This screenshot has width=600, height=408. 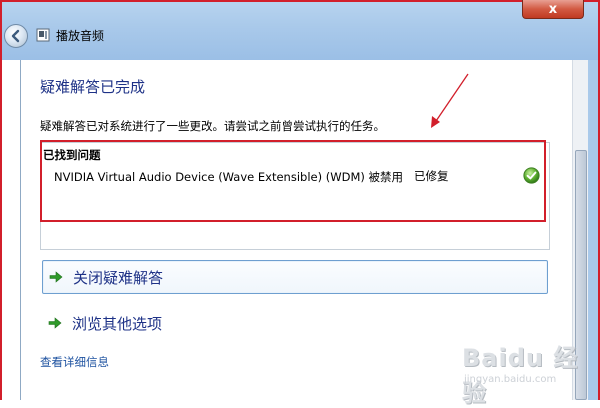 I want to click on explore-other-options-option: 浏览其他选项, so click(x=295, y=323).